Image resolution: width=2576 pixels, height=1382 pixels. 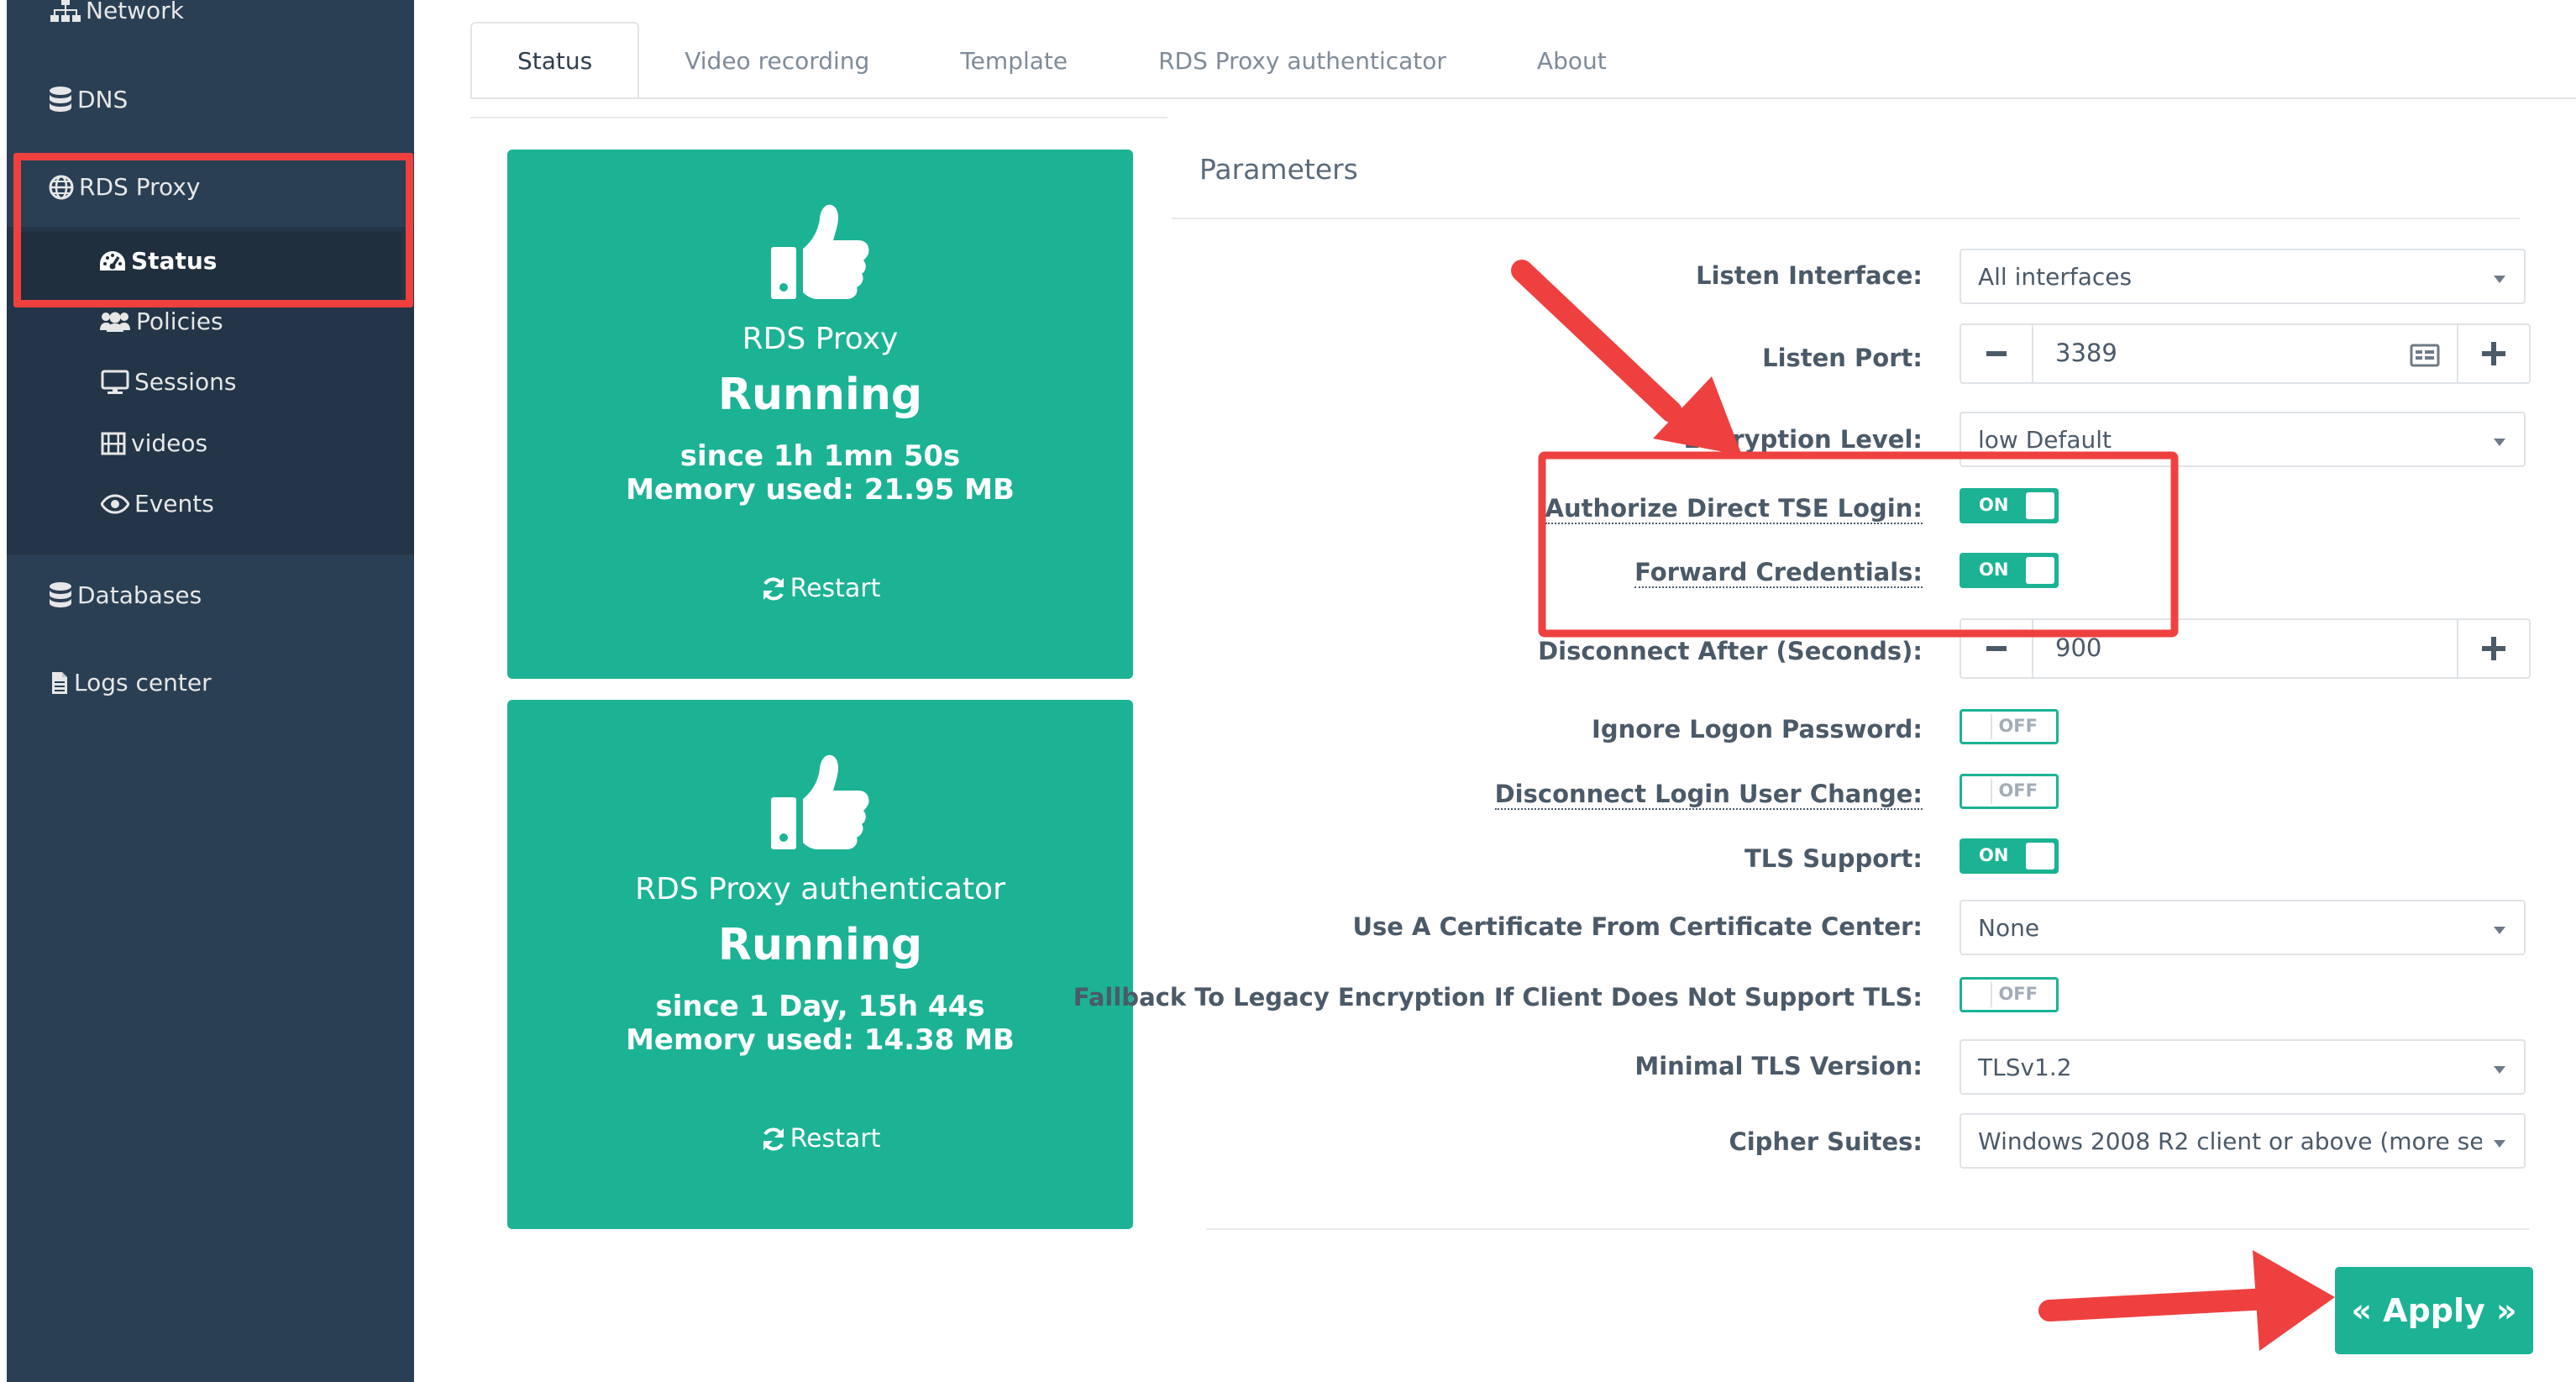 I want to click on select-value: None, so click(x=2009, y=927).